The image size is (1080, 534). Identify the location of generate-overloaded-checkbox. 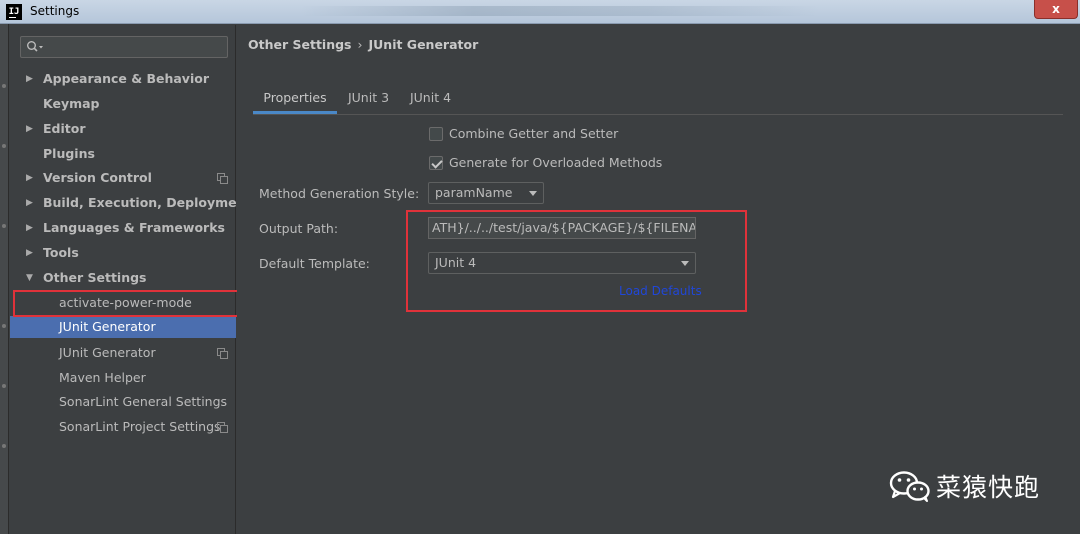
(436, 163).